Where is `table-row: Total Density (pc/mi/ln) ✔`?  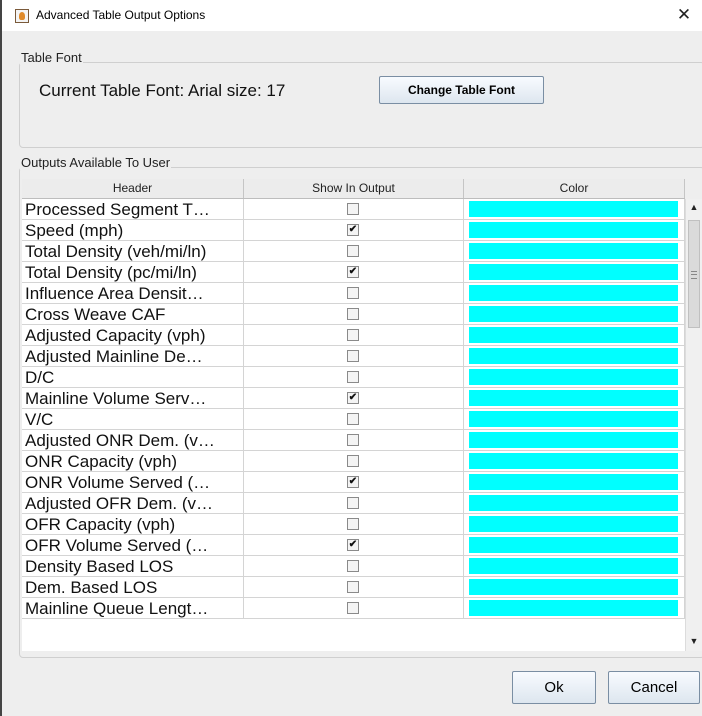
table-row: Total Density (pc/mi/ln) ✔ is located at coordinates (353, 272).